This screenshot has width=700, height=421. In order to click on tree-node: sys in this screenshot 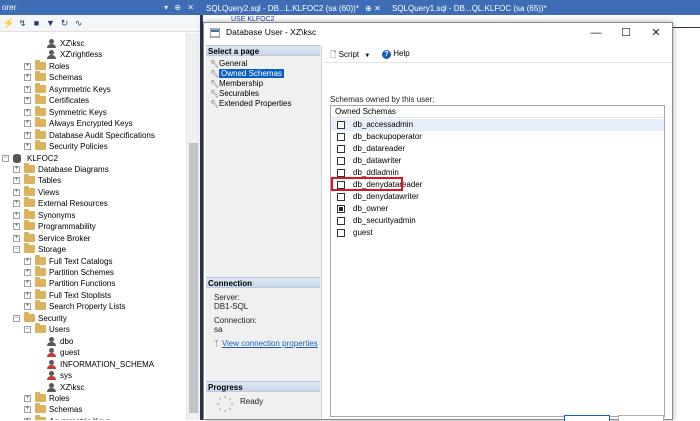, I will do `click(92, 376)`.